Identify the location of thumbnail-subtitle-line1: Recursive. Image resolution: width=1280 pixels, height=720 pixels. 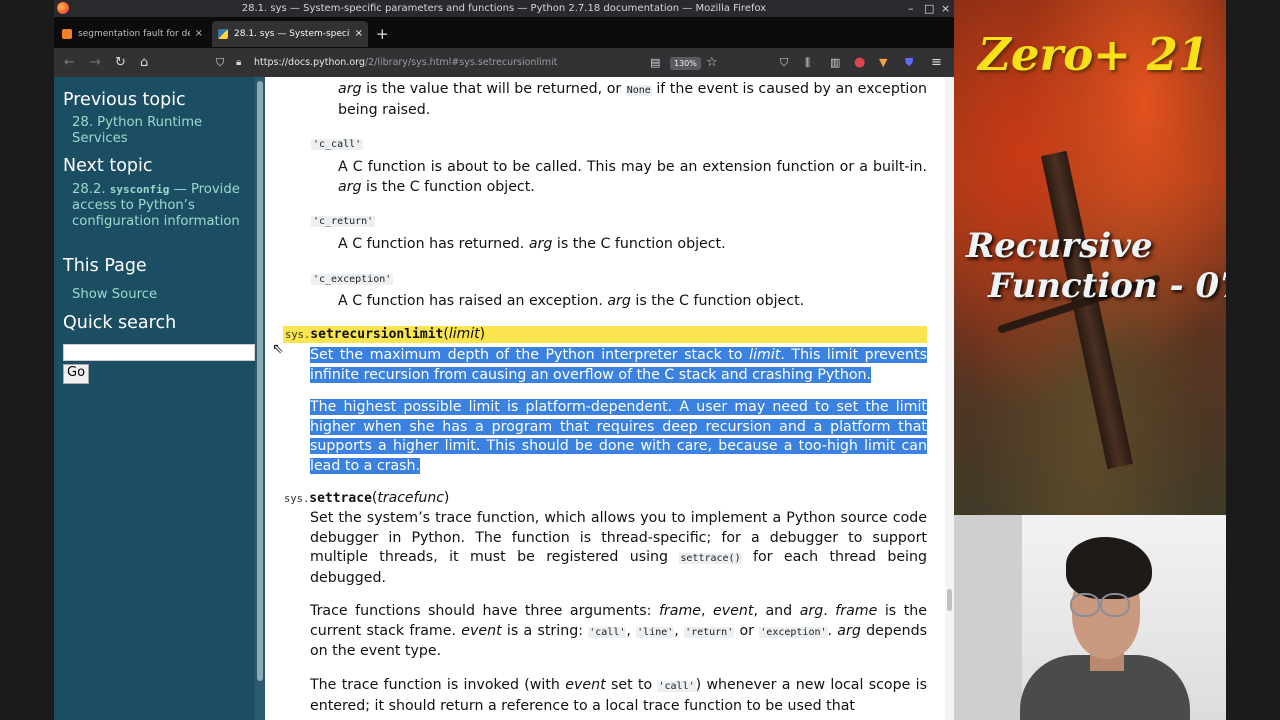
(1059, 246).